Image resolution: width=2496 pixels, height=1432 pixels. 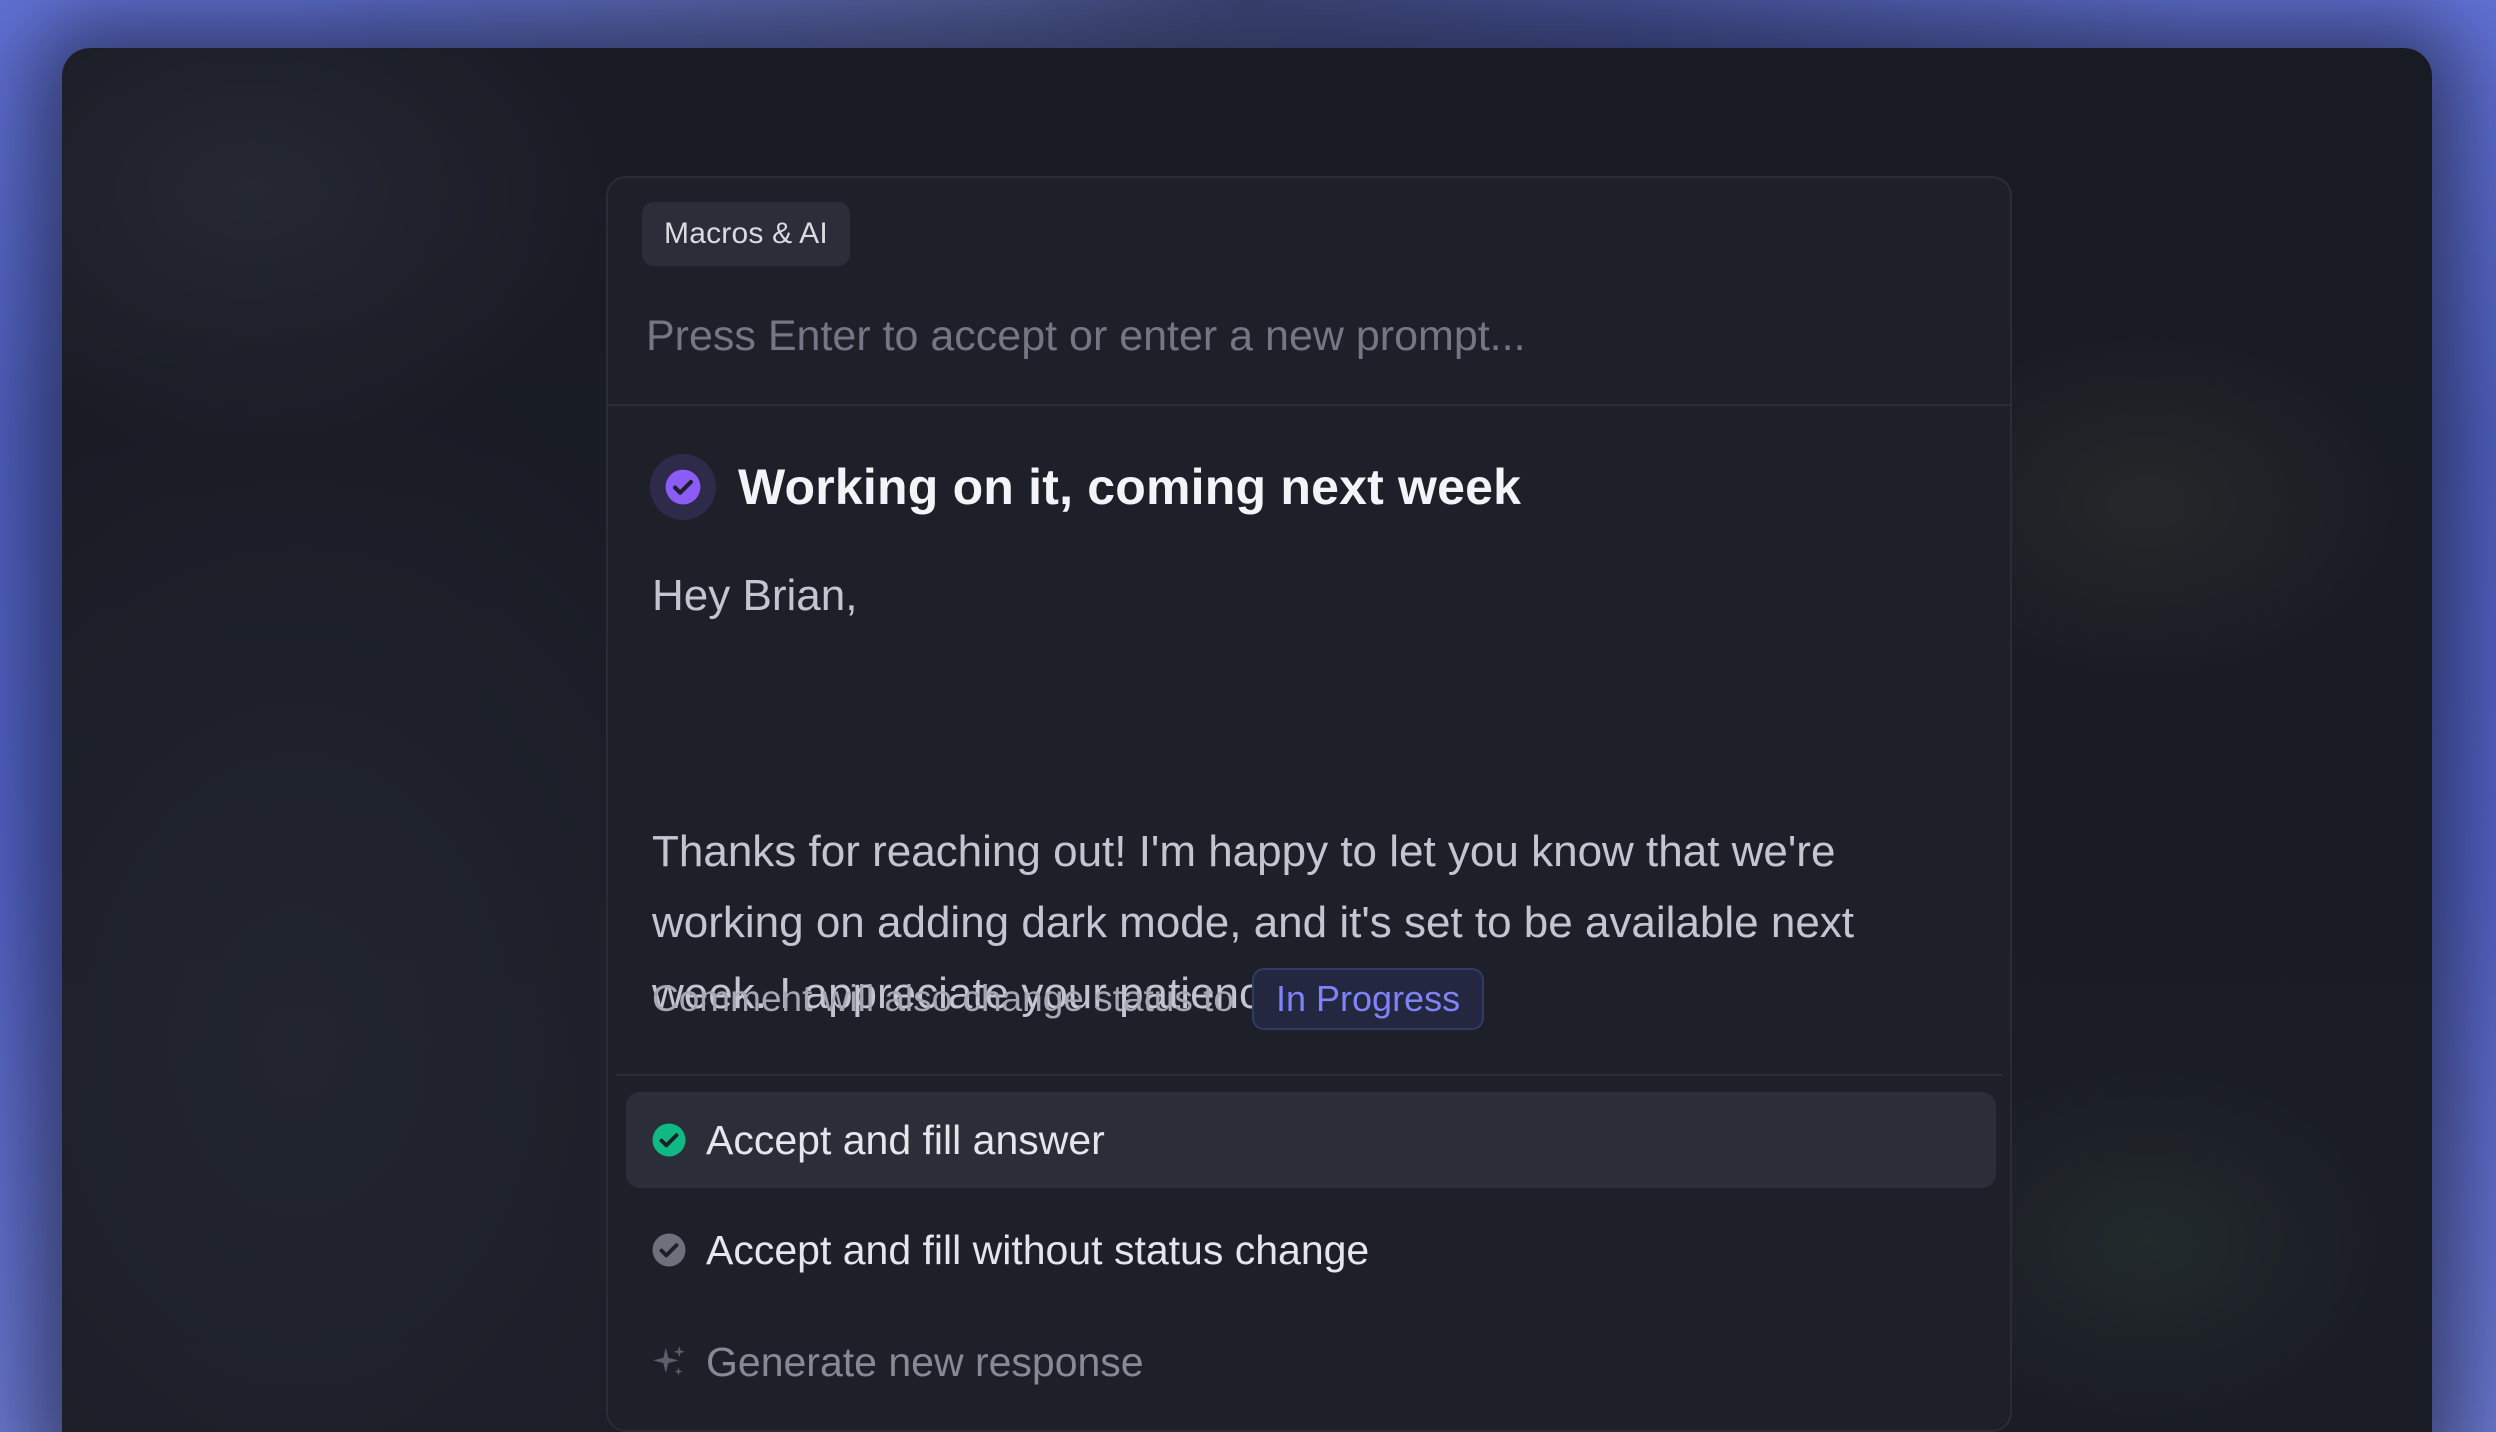 What do you see at coordinates (925, 1361) in the screenshot?
I see `option-label: Generate new response` at bounding box center [925, 1361].